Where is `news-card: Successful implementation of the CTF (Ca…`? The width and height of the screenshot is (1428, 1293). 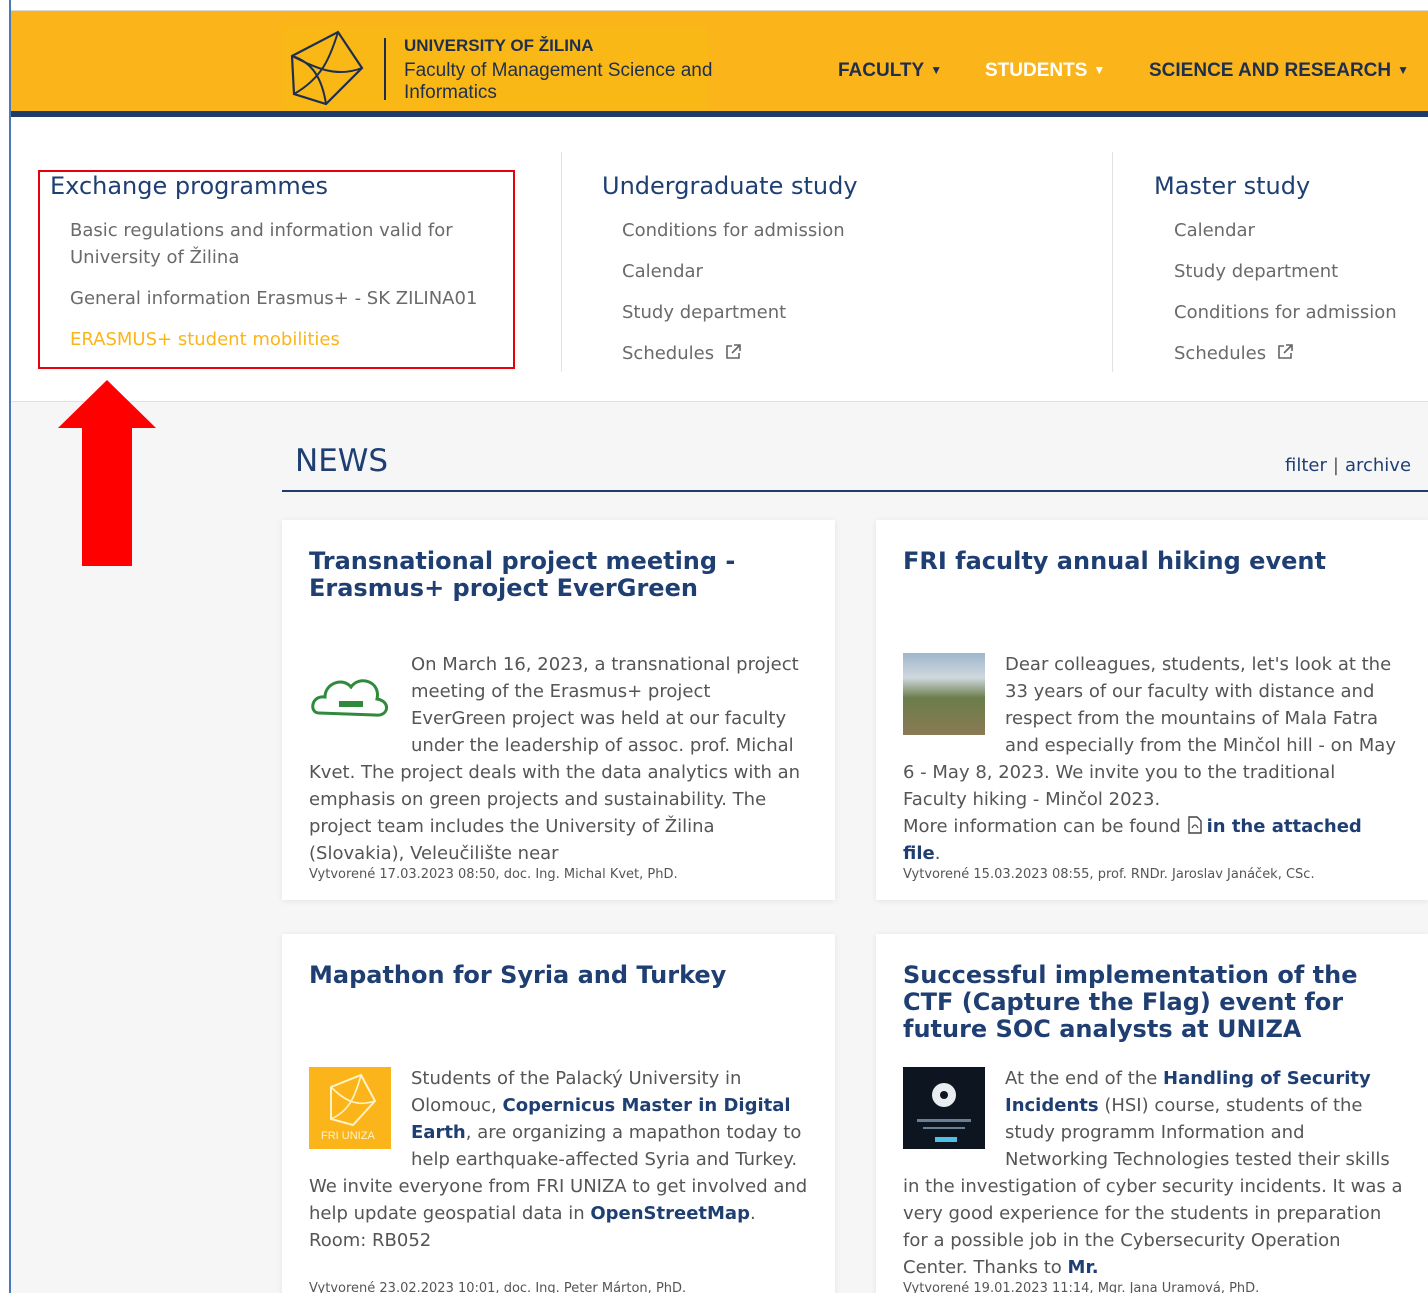
news-card: Successful implementation of the CTF (Ca… is located at coordinates (1152, 1113).